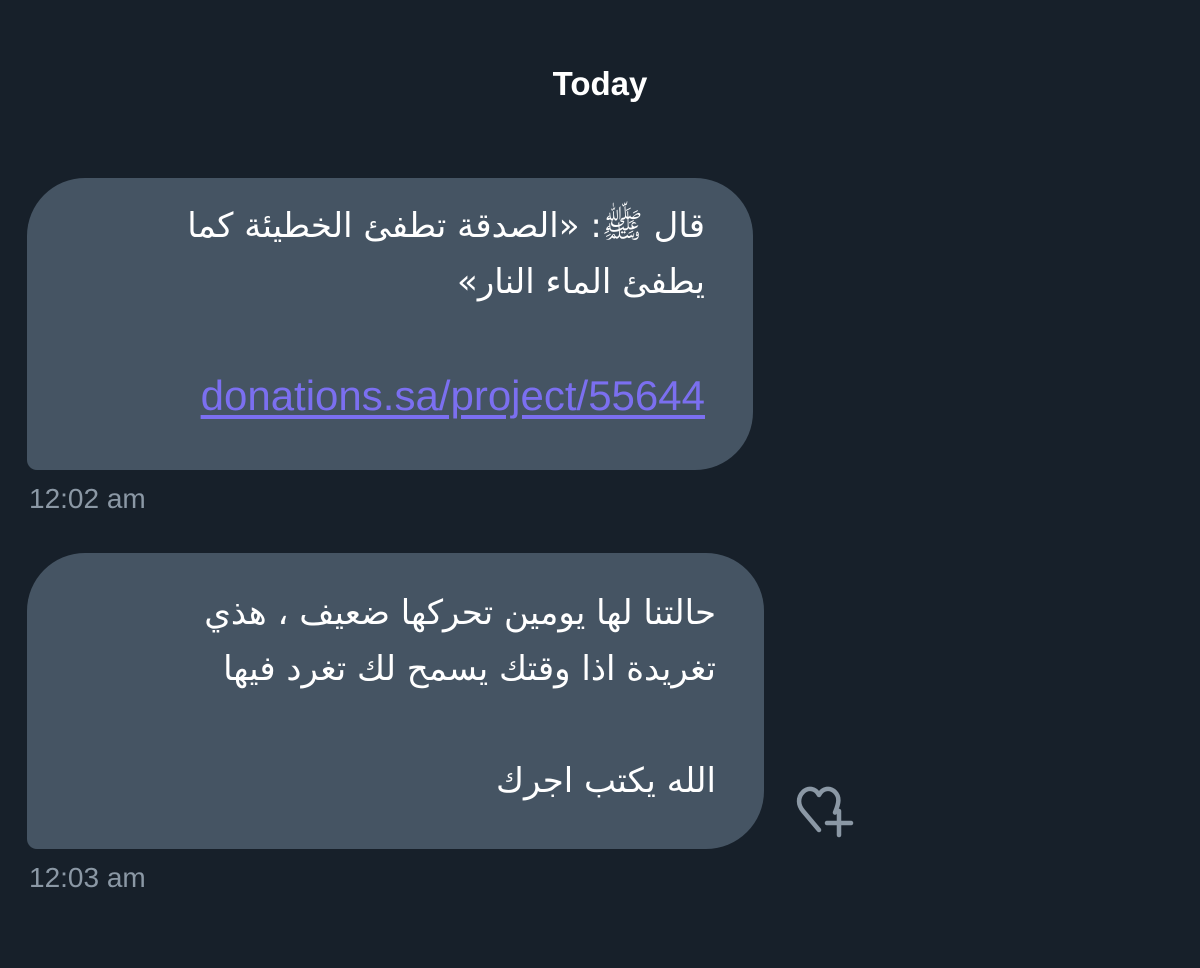 The width and height of the screenshot is (1200, 968). I want to click on heart-plus-icon, so click(825, 812).